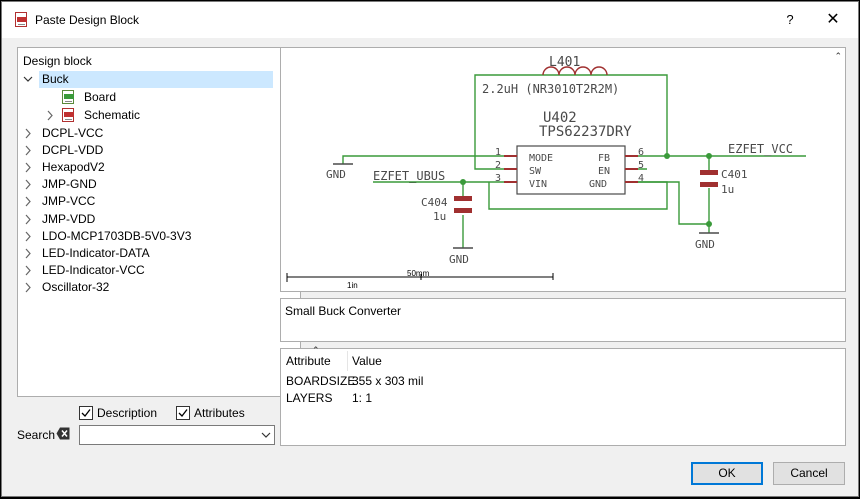 The image size is (860, 499). I want to click on ic-value: TPS62237DRY, so click(585, 132).